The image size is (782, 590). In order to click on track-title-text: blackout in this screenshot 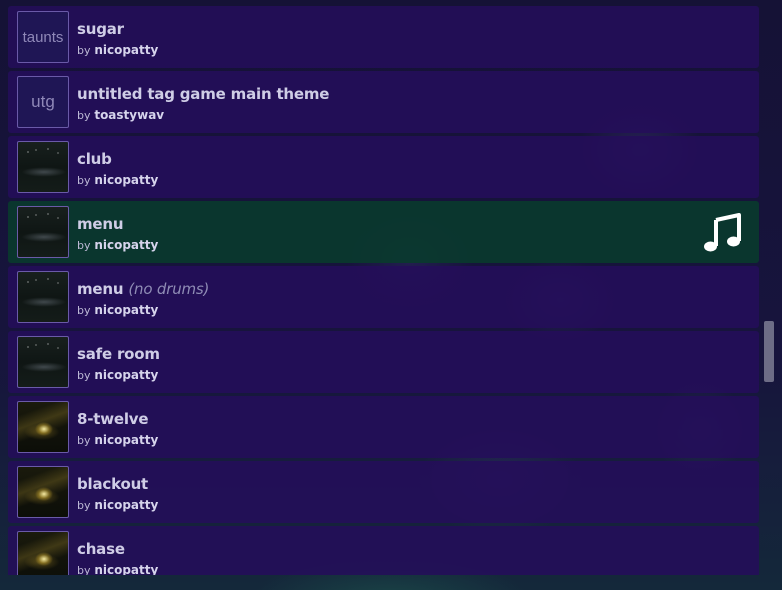, I will do `click(113, 484)`.